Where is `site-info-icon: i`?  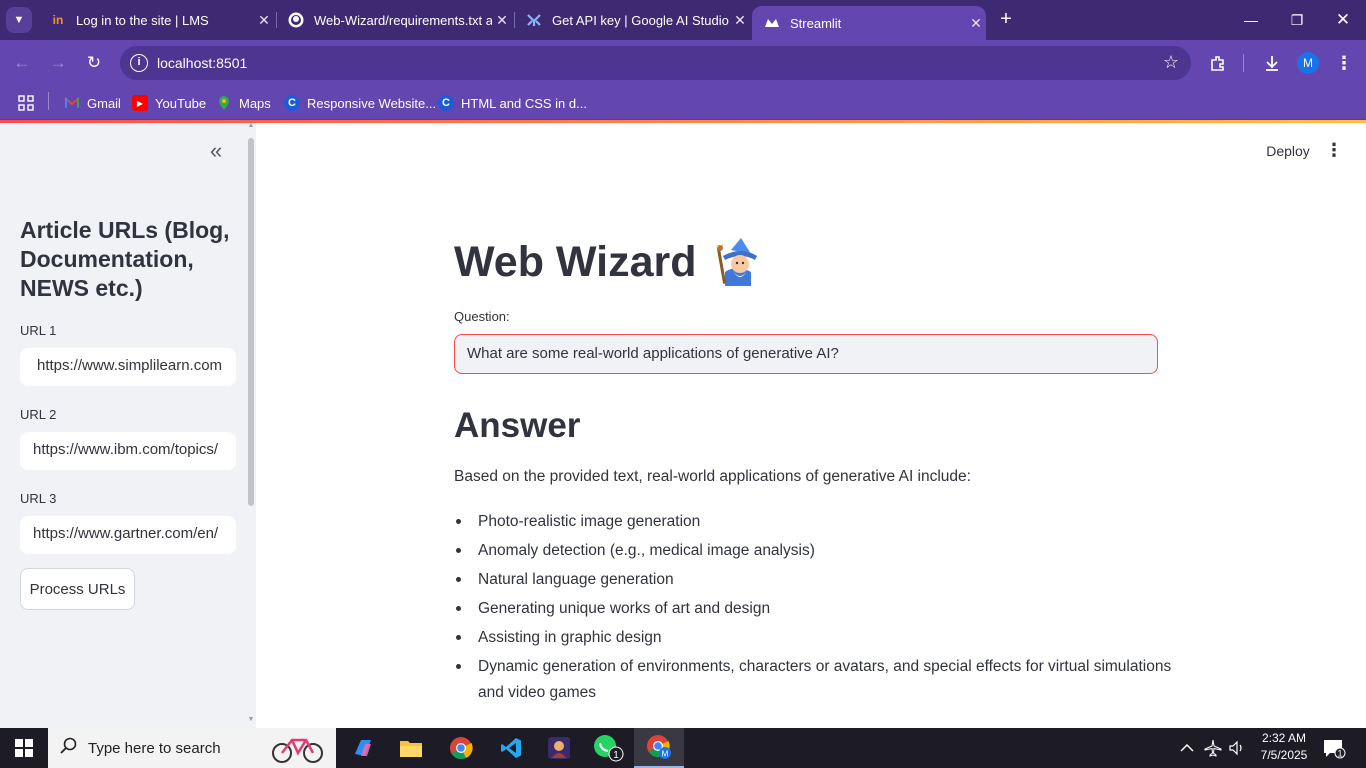
site-info-icon: i is located at coordinates (139, 63).